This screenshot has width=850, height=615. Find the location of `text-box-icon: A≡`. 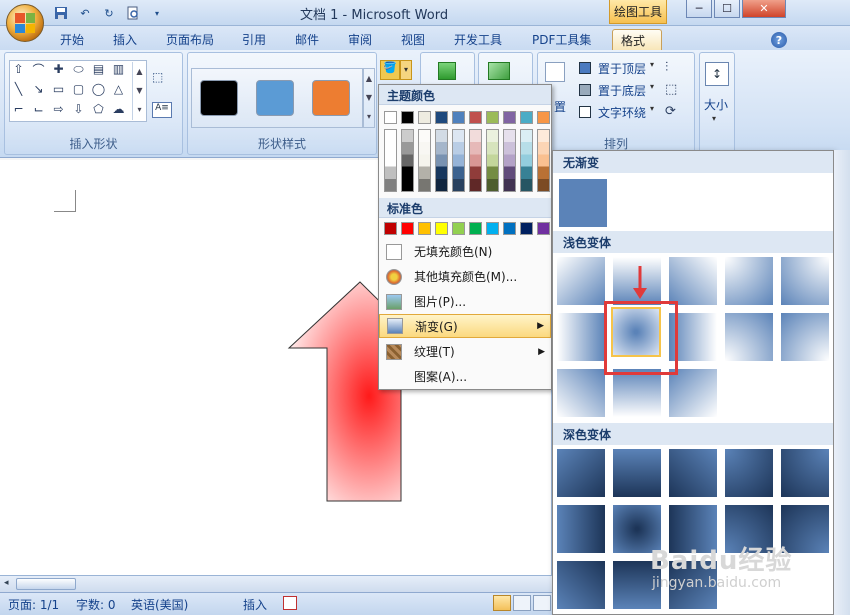

text-box-icon: A≡ is located at coordinates (162, 110).